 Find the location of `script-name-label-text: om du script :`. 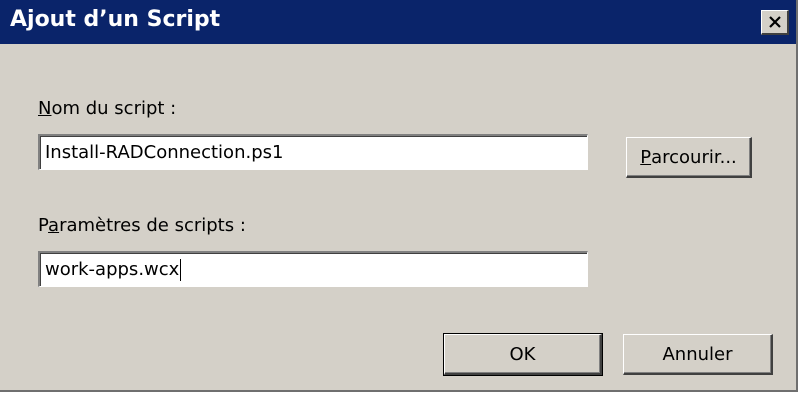

script-name-label-text: om du script : is located at coordinates (114, 108).